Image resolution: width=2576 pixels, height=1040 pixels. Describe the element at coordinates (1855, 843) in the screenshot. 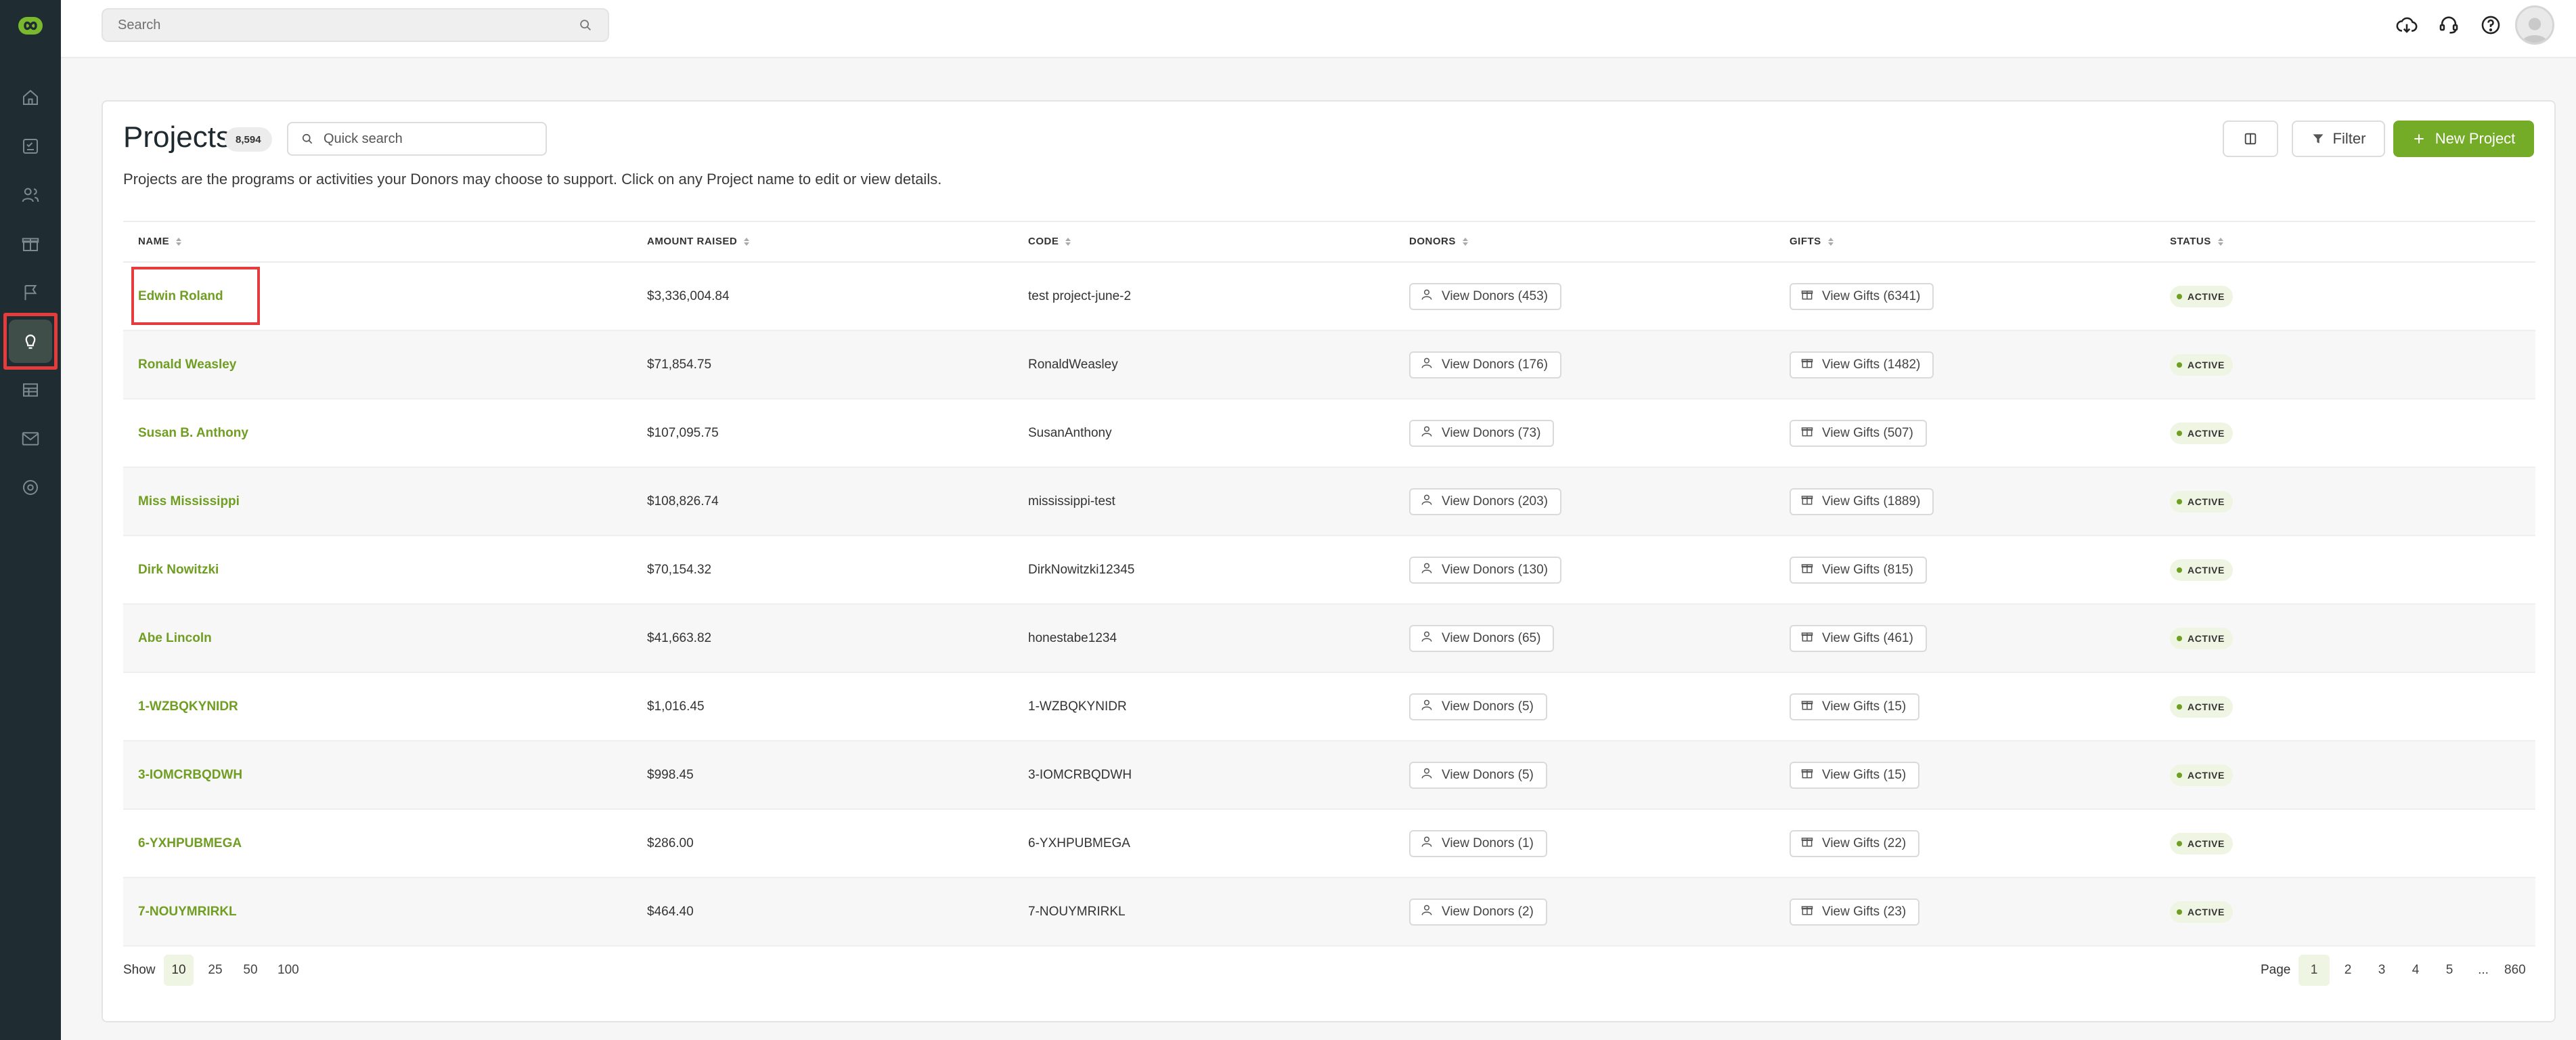

I see `view-gifts-button: View Gifts (22)` at that location.